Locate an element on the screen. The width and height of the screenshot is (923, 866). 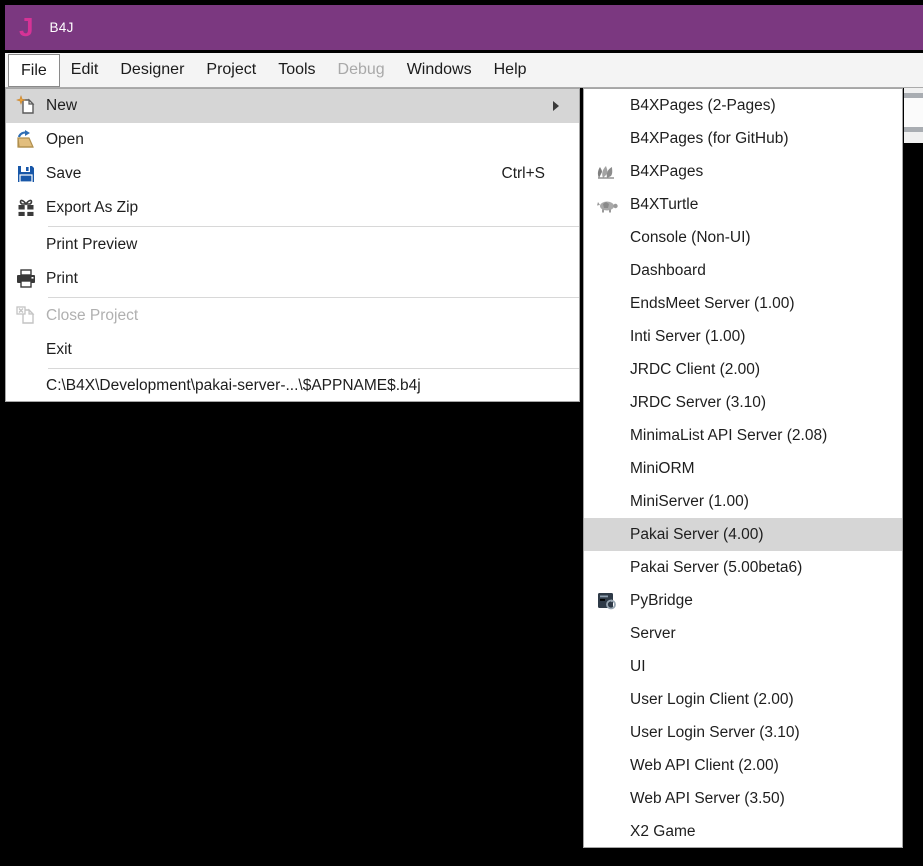
menu-item-label: Pakai Server (4.00) is located at coordinates (697, 534).